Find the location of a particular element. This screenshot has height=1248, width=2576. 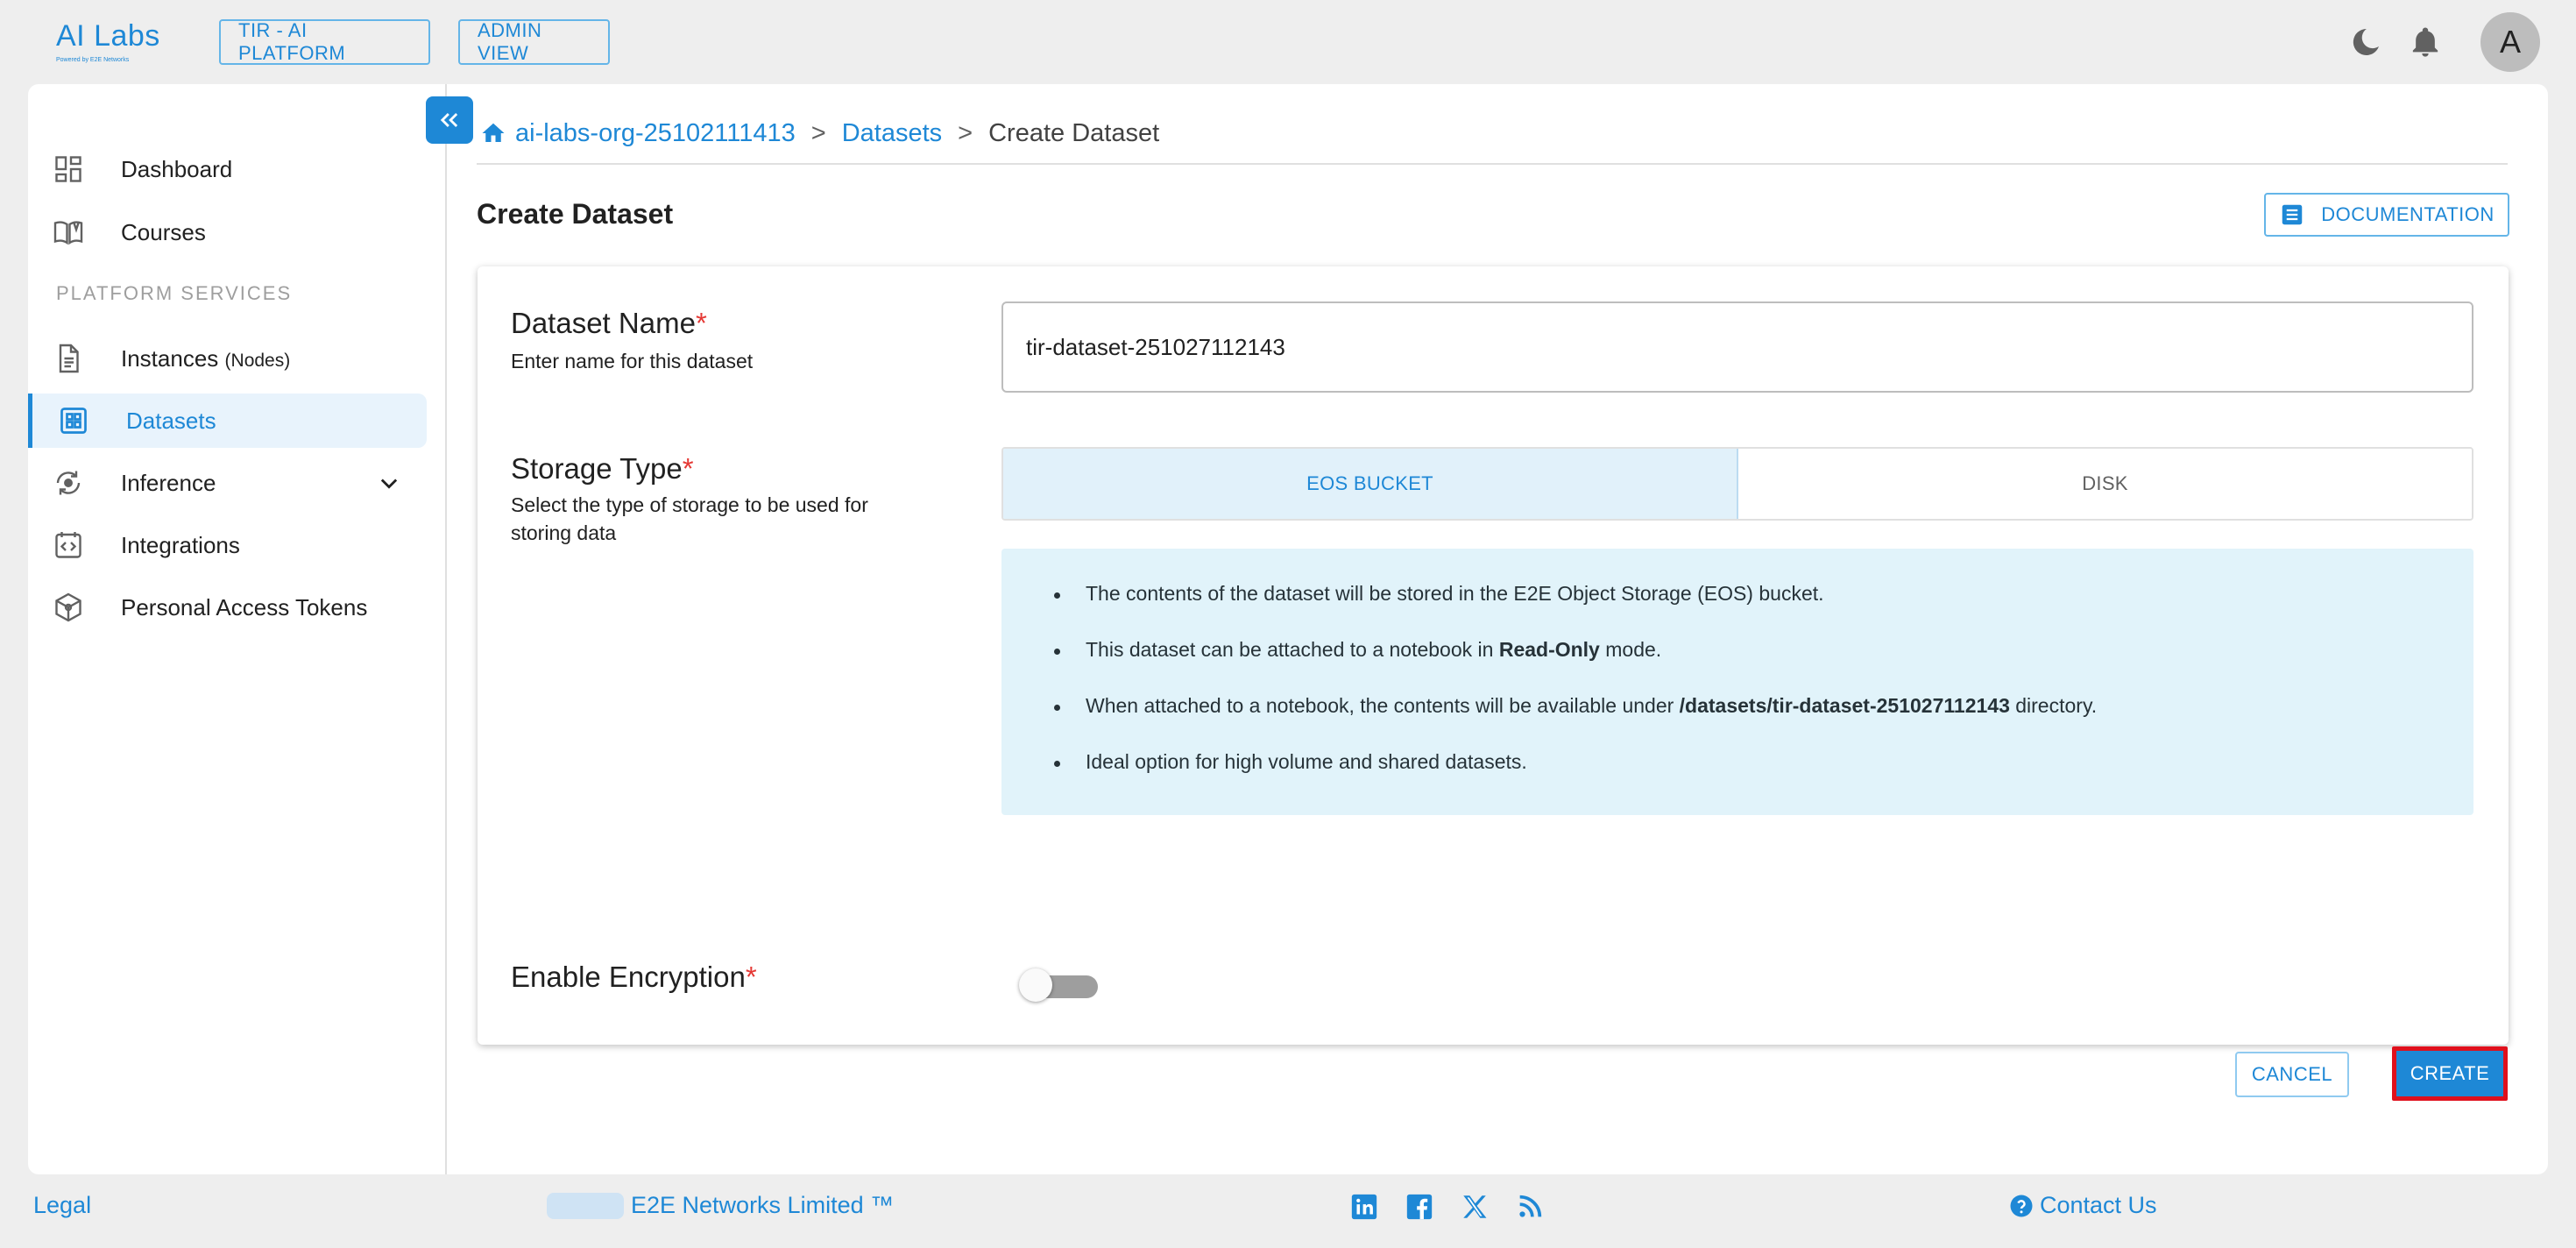

breadcrumb-datasets-link: Datasets is located at coordinates (892, 133).